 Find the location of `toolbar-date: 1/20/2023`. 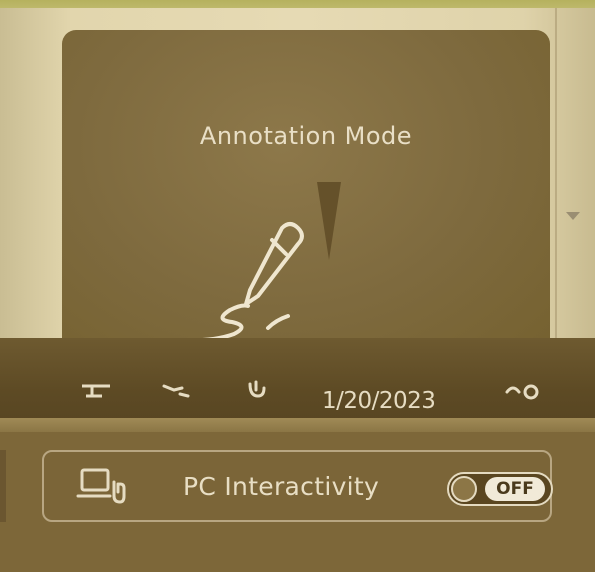

toolbar-date: 1/20/2023 is located at coordinates (379, 401).